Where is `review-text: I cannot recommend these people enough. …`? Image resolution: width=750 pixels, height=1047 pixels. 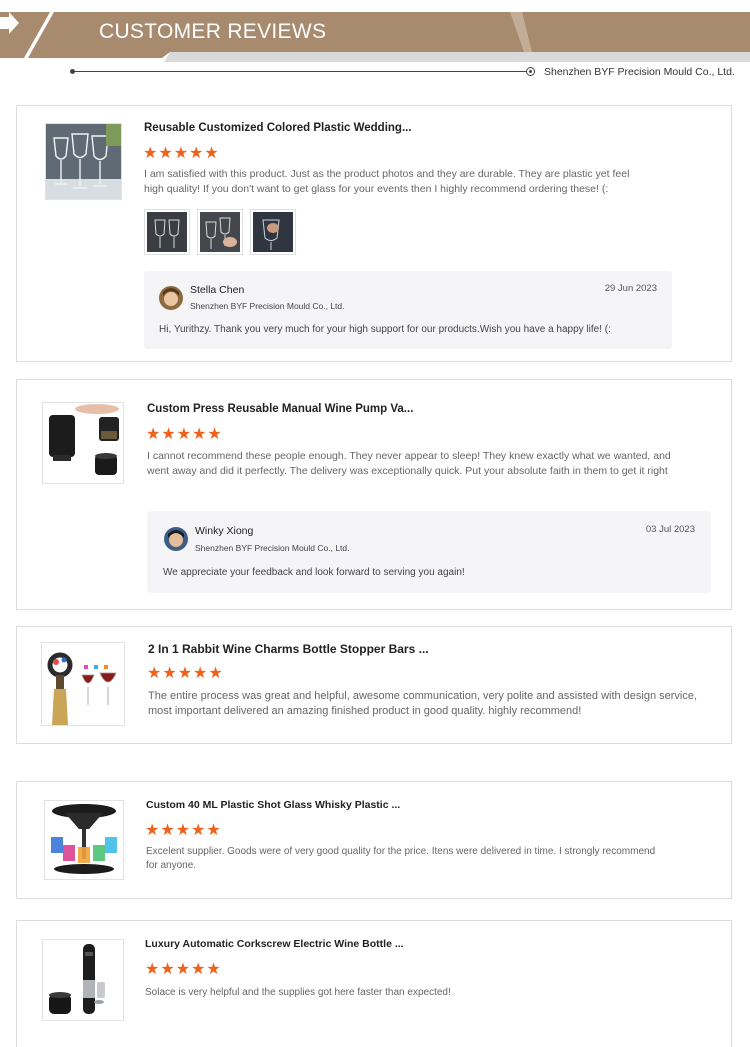
review-text: I cannot recommend these people enough. … is located at coordinates (409, 463).